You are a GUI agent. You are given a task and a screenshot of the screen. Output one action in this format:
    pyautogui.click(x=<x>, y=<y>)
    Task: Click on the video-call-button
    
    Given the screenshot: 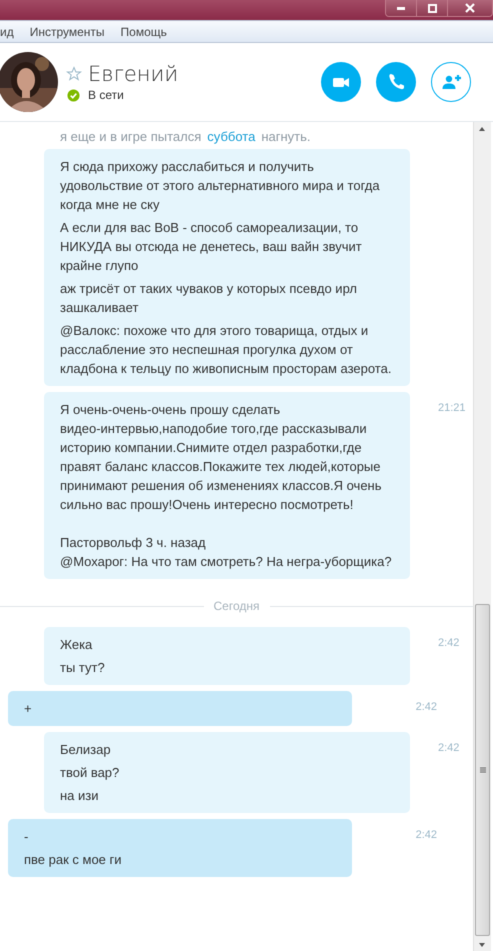 What is the action you would take?
    pyautogui.click(x=341, y=82)
    